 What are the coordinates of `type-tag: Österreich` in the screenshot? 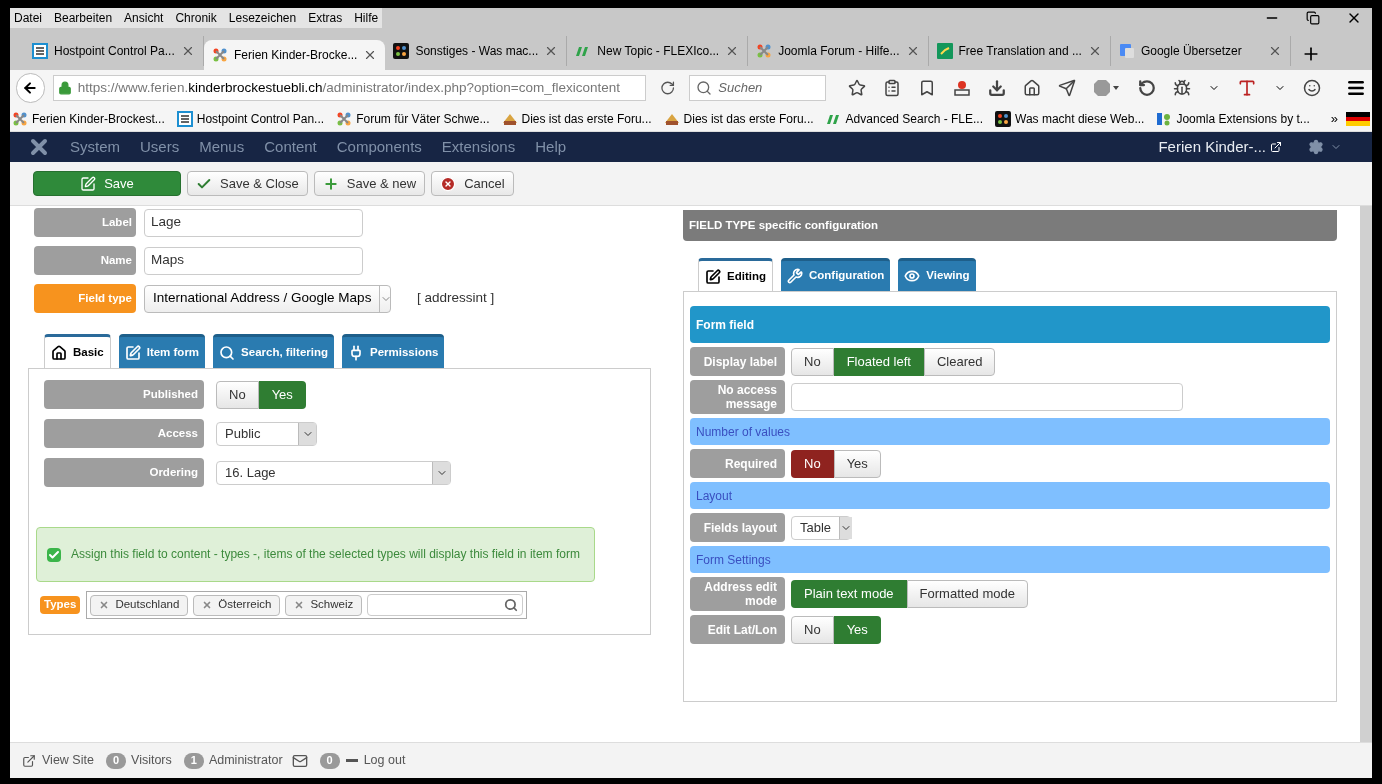 It's located at (237, 605).